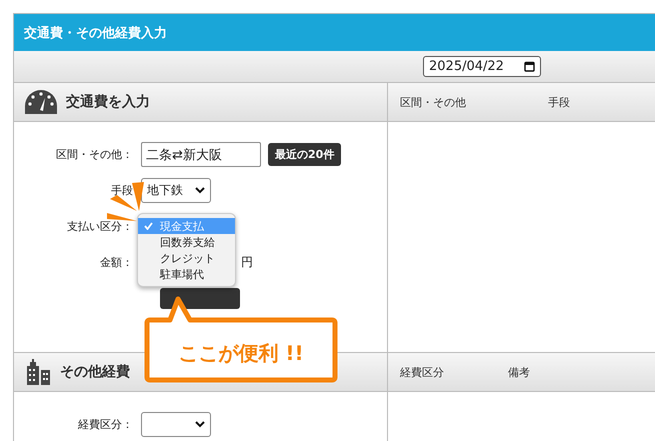 The width and height of the screenshot is (655, 441). What do you see at coordinates (559, 102) in the screenshot?
I see `column-header: 手段` at bounding box center [559, 102].